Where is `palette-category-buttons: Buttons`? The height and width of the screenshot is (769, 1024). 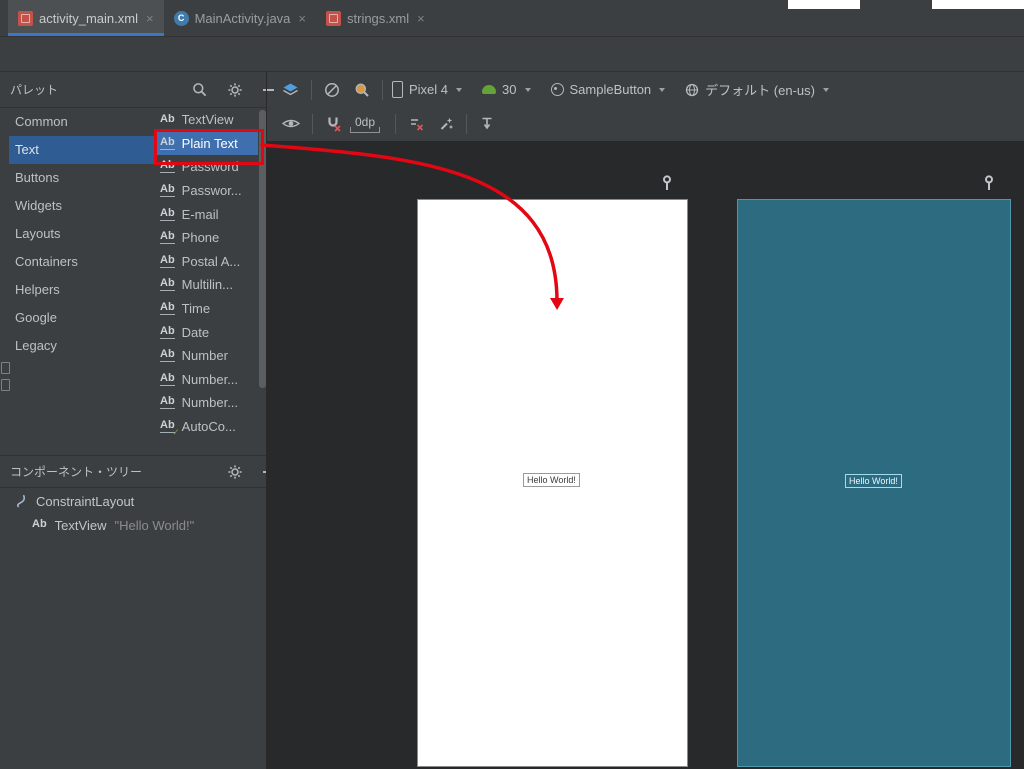
palette-category-buttons: Buttons is located at coordinates (82, 178).